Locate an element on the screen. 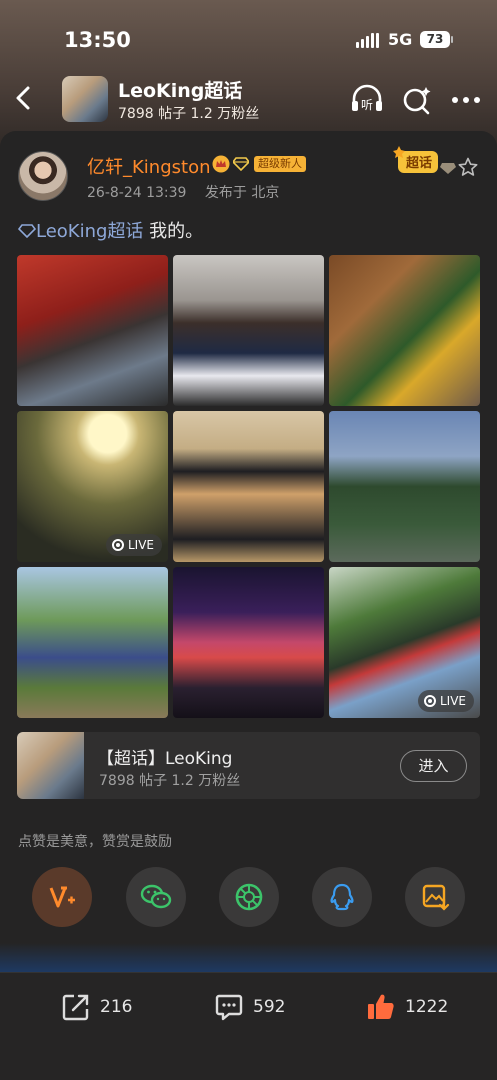 This screenshot has width=497, height=1080. topic-title: LeoKing超话 is located at coordinates (180, 89).